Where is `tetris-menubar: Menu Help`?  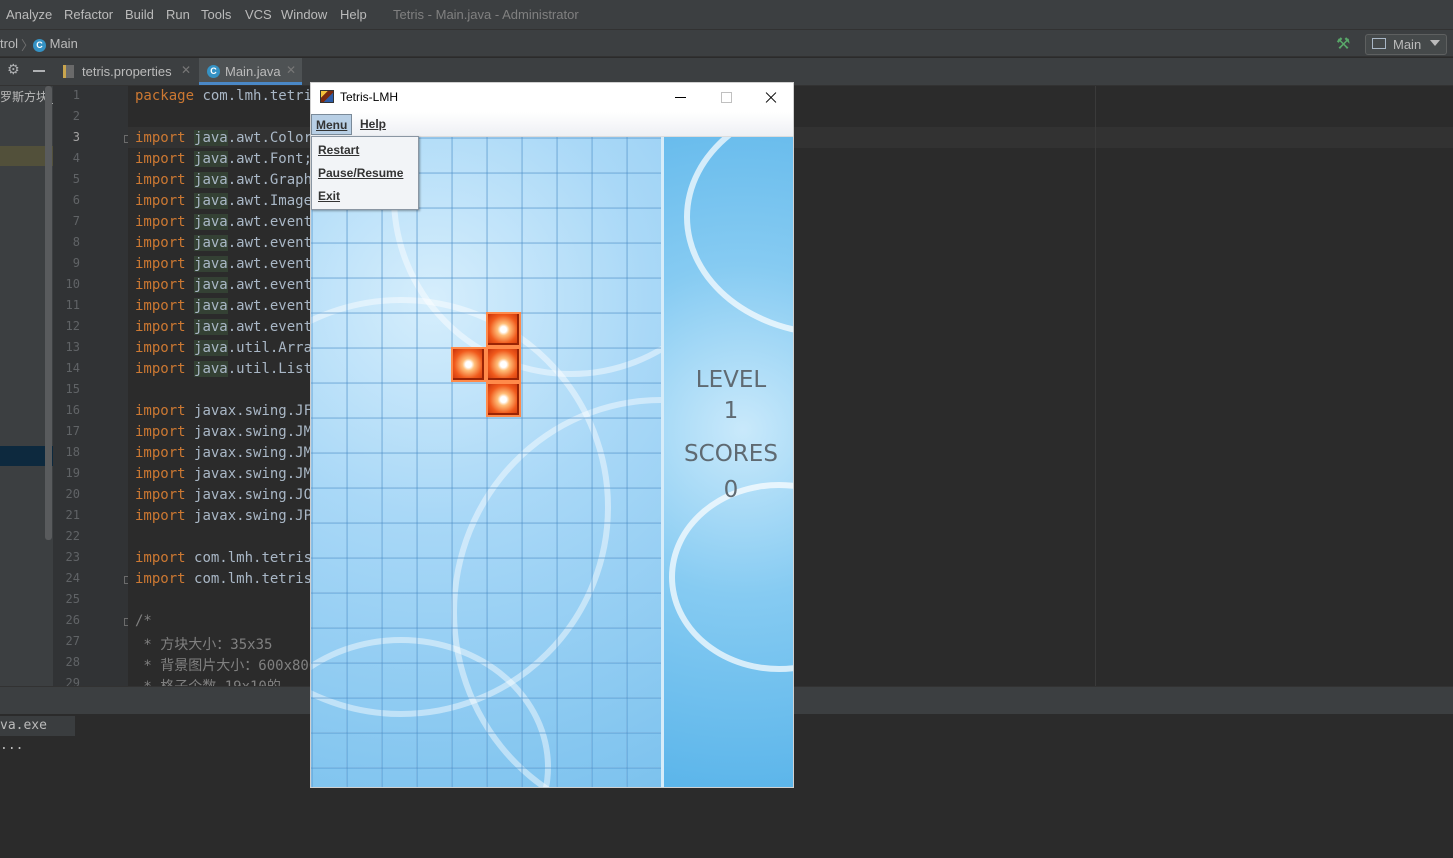 tetris-menubar: Menu Help is located at coordinates (552, 124).